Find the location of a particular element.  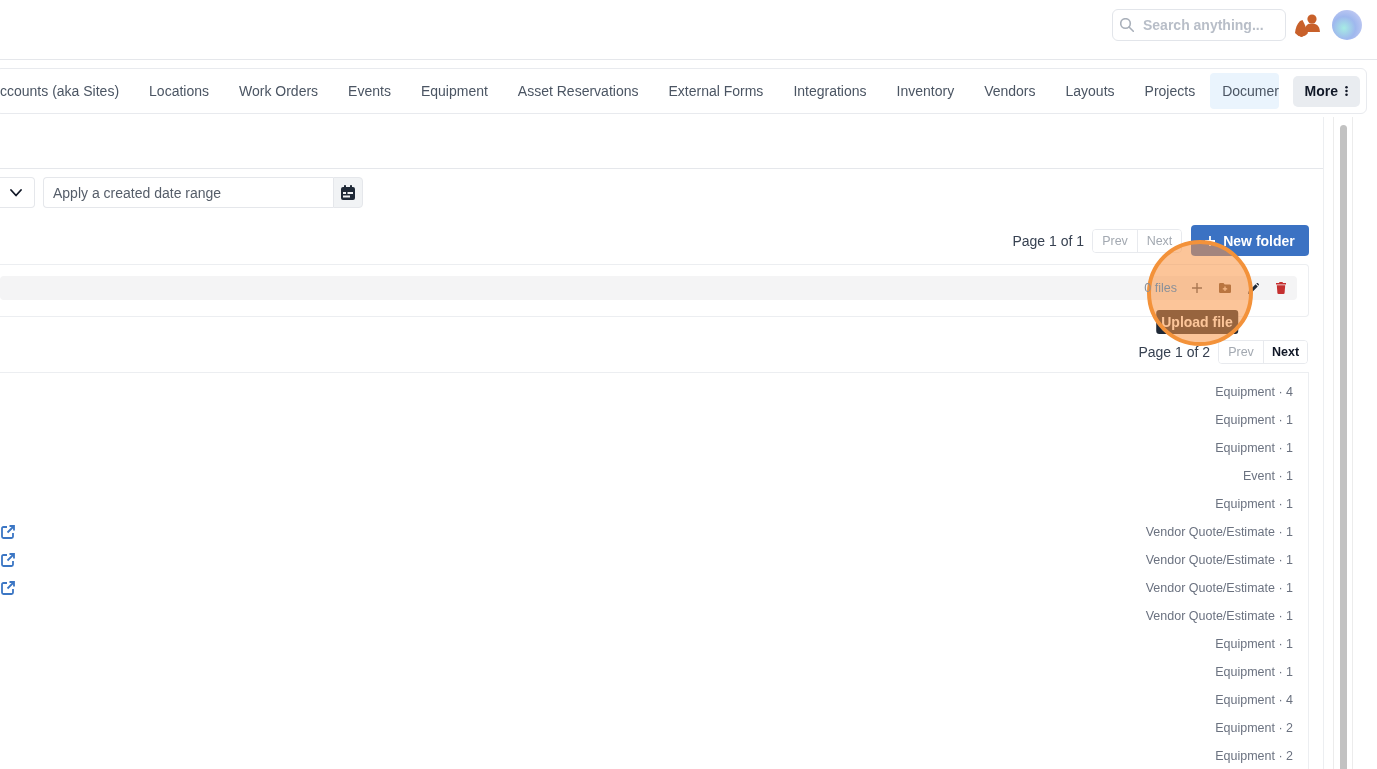

chevron-down-icon is located at coordinates (16, 192).